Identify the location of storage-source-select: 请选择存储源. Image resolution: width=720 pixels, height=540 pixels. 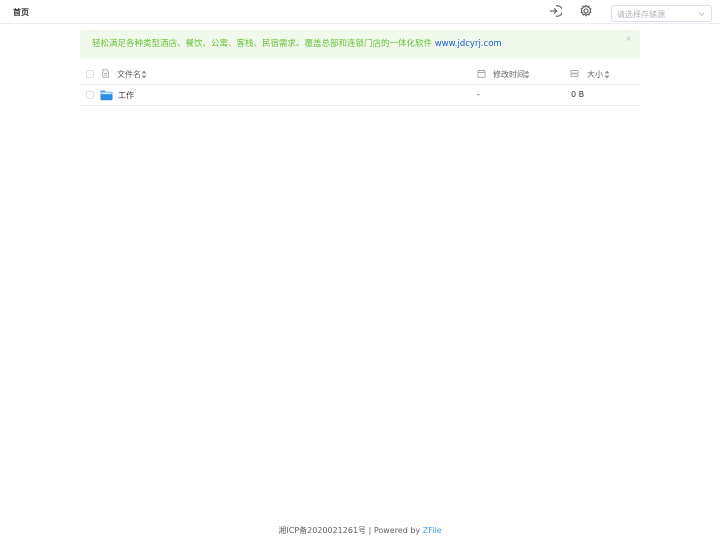
(661, 13).